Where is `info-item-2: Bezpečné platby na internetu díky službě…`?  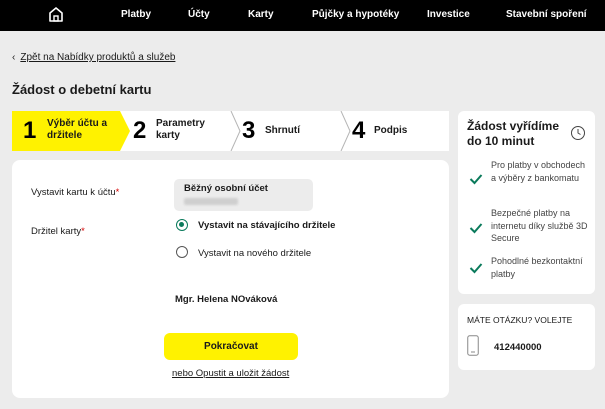 info-item-2: Bezpečné platby na internetu díky službě… is located at coordinates (539, 225).